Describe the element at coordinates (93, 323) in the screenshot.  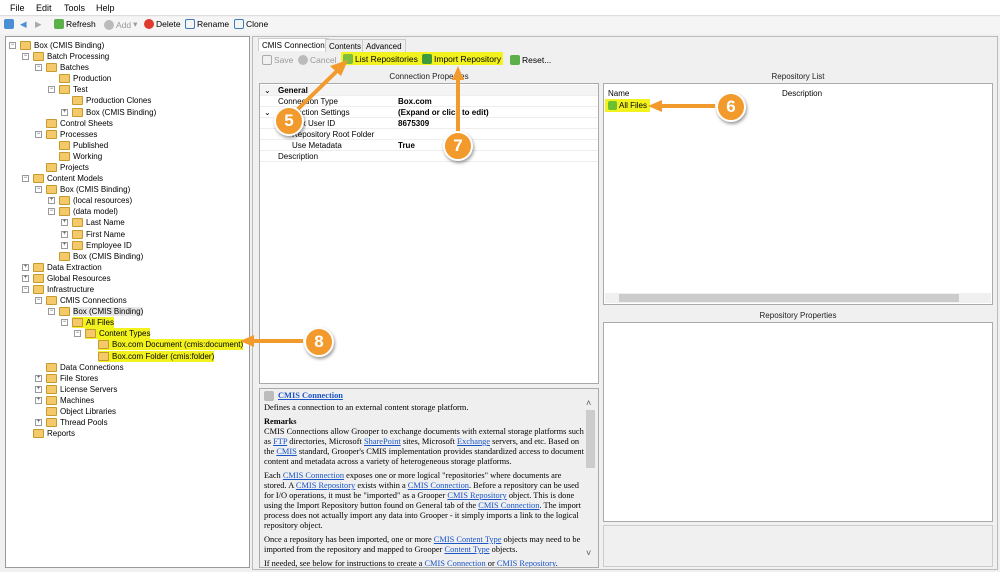
I see `tree-node: All Files` at that location.